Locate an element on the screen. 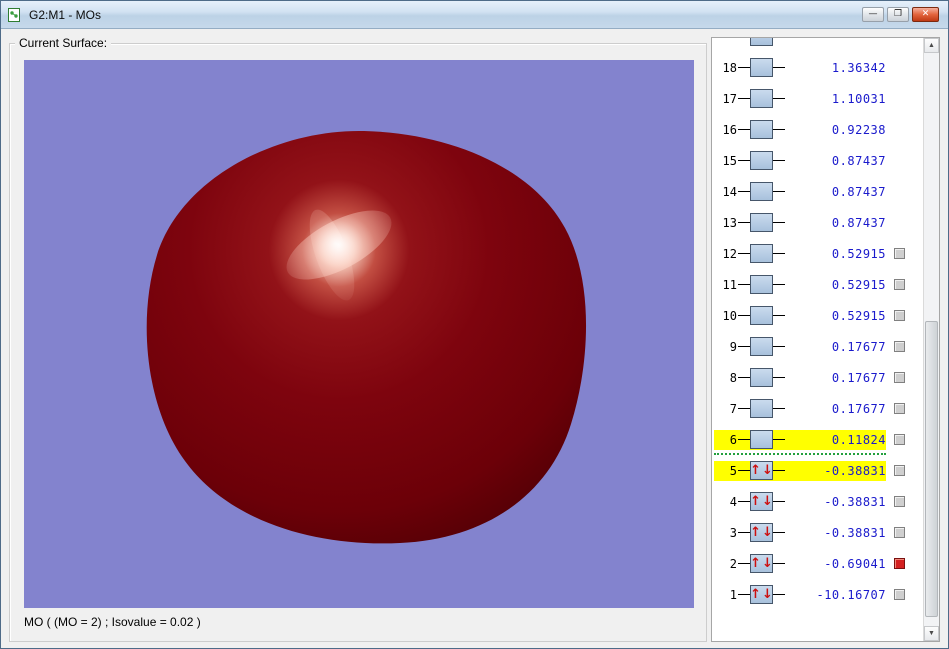 The width and height of the screenshot is (949, 649). mo-row-1: 1 ↑ ↓ -10.16707 is located at coordinates (818, 594).